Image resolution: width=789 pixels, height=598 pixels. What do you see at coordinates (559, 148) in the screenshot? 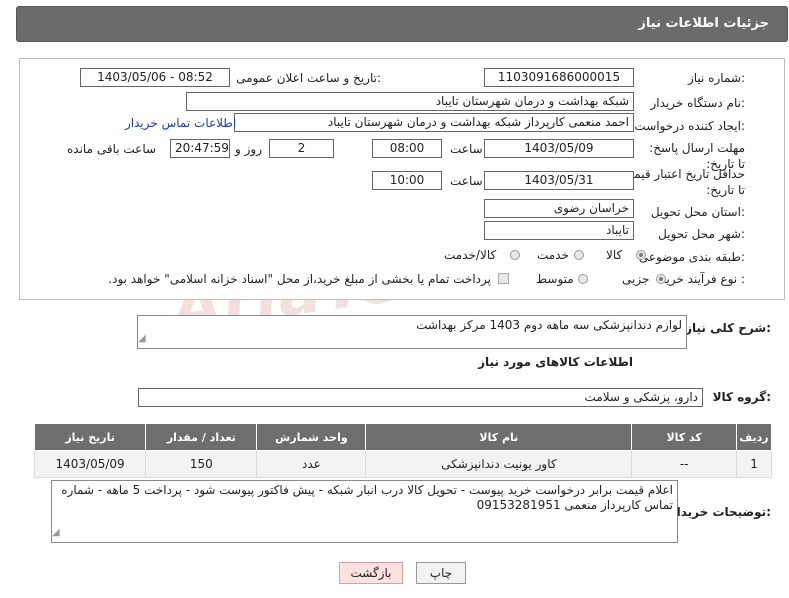
I see `reply-date-field: 1403/05/09` at bounding box center [559, 148].